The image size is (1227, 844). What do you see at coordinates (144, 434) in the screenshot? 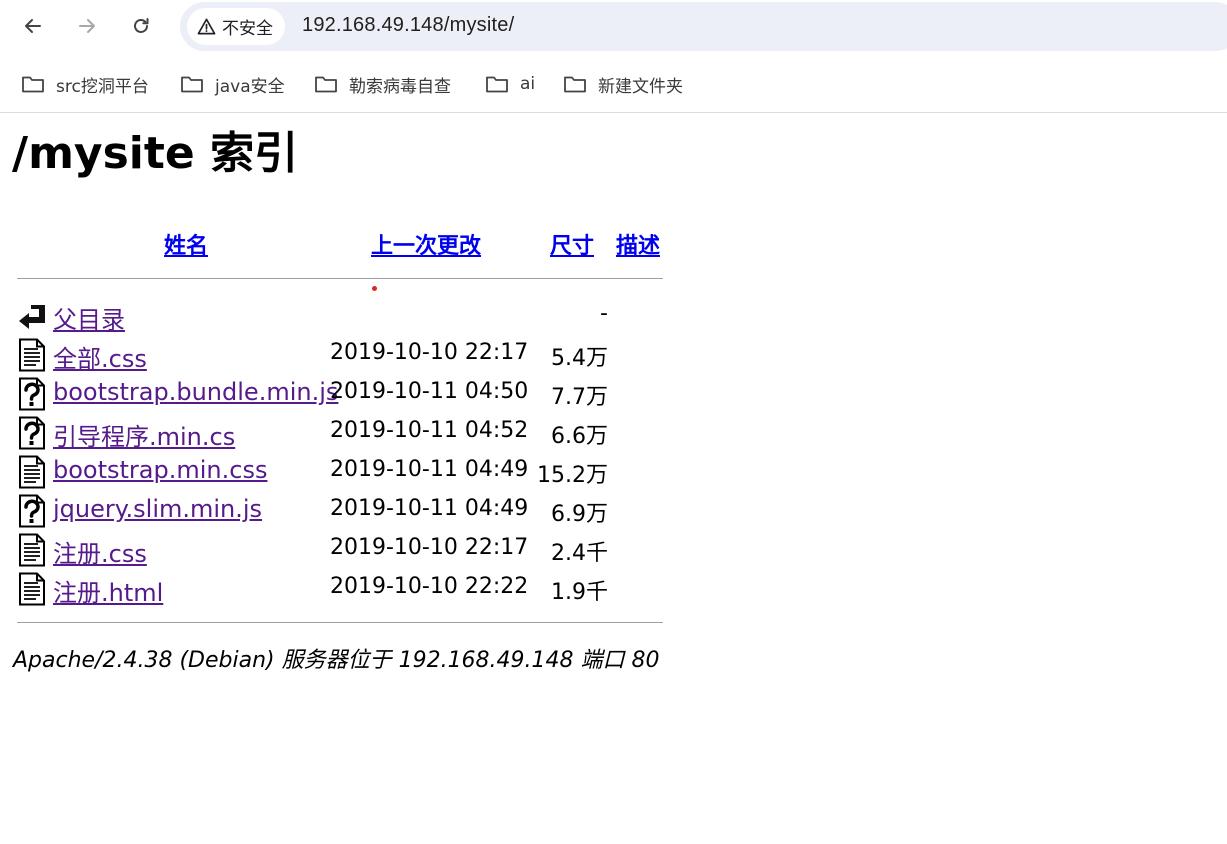
I see `file-link: 引导程序.min.cs` at bounding box center [144, 434].